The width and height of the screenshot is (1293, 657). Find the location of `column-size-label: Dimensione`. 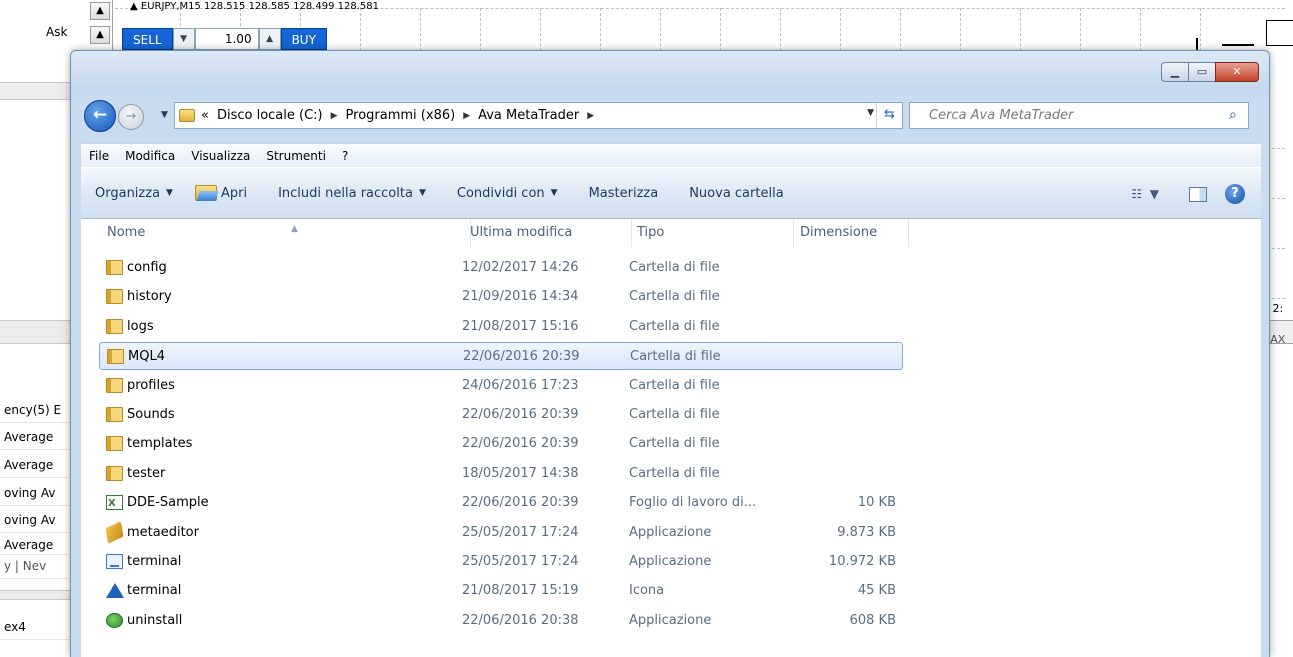

column-size-label: Dimensione is located at coordinates (839, 232).